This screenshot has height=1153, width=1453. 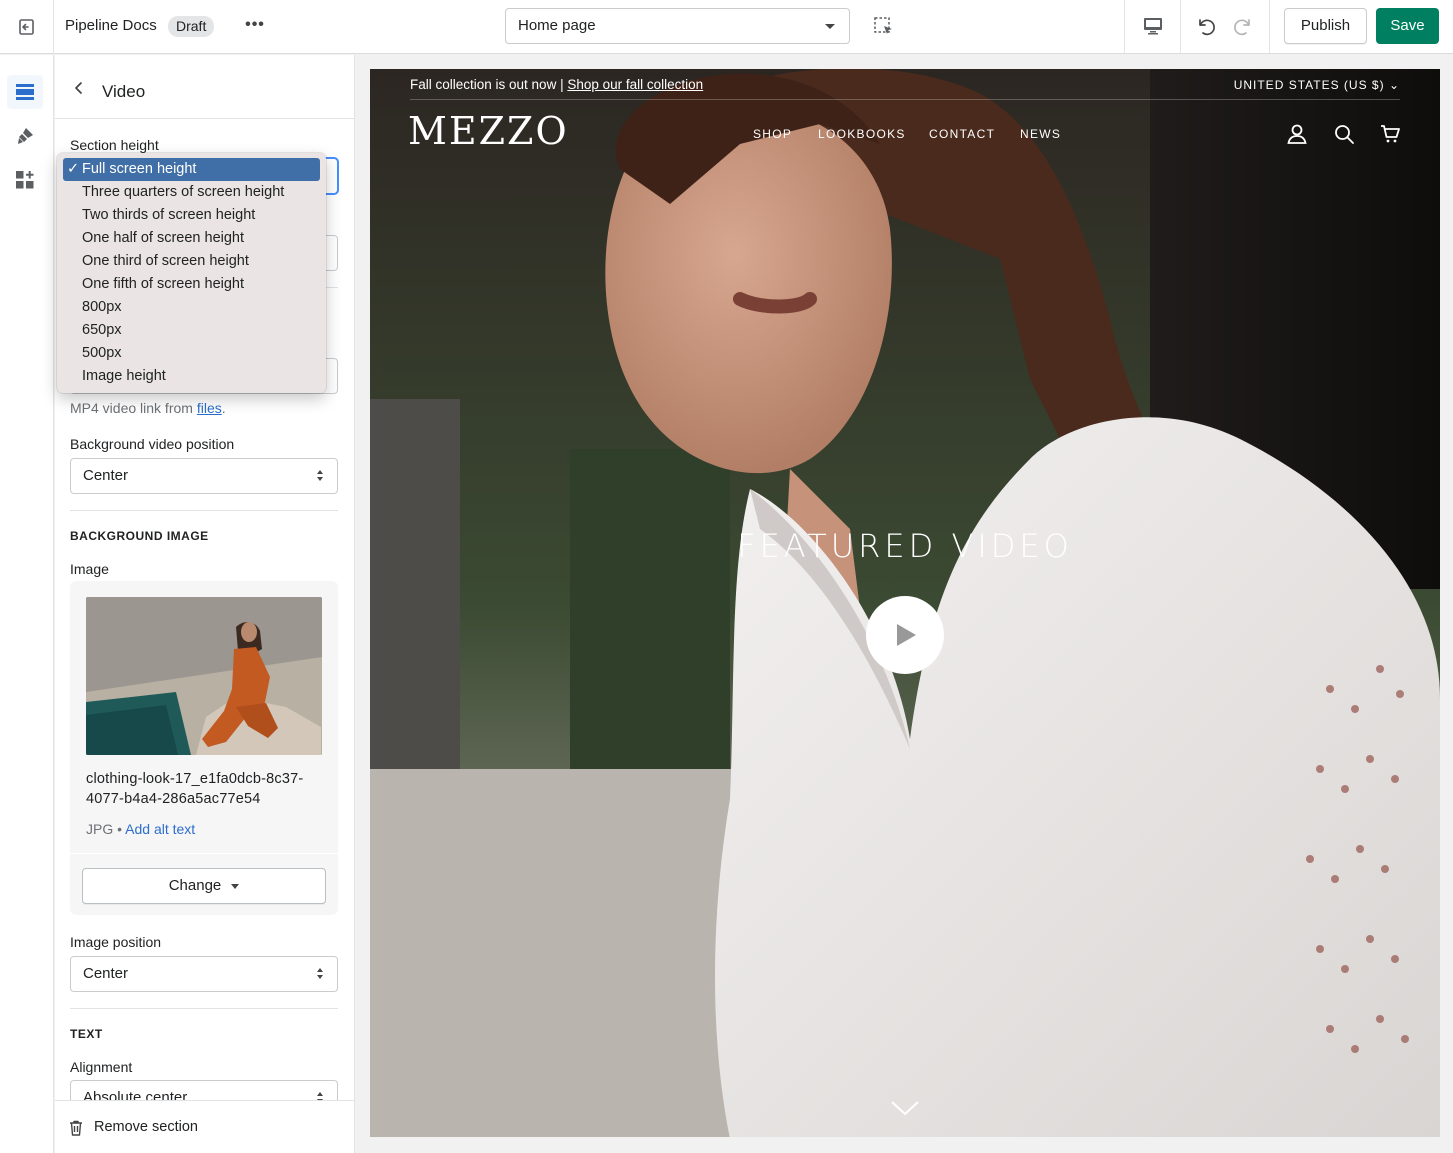 What do you see at coordinates (195, 885) in the screenshot?
I see `change-label: Change` at bounding box center [195, 885].